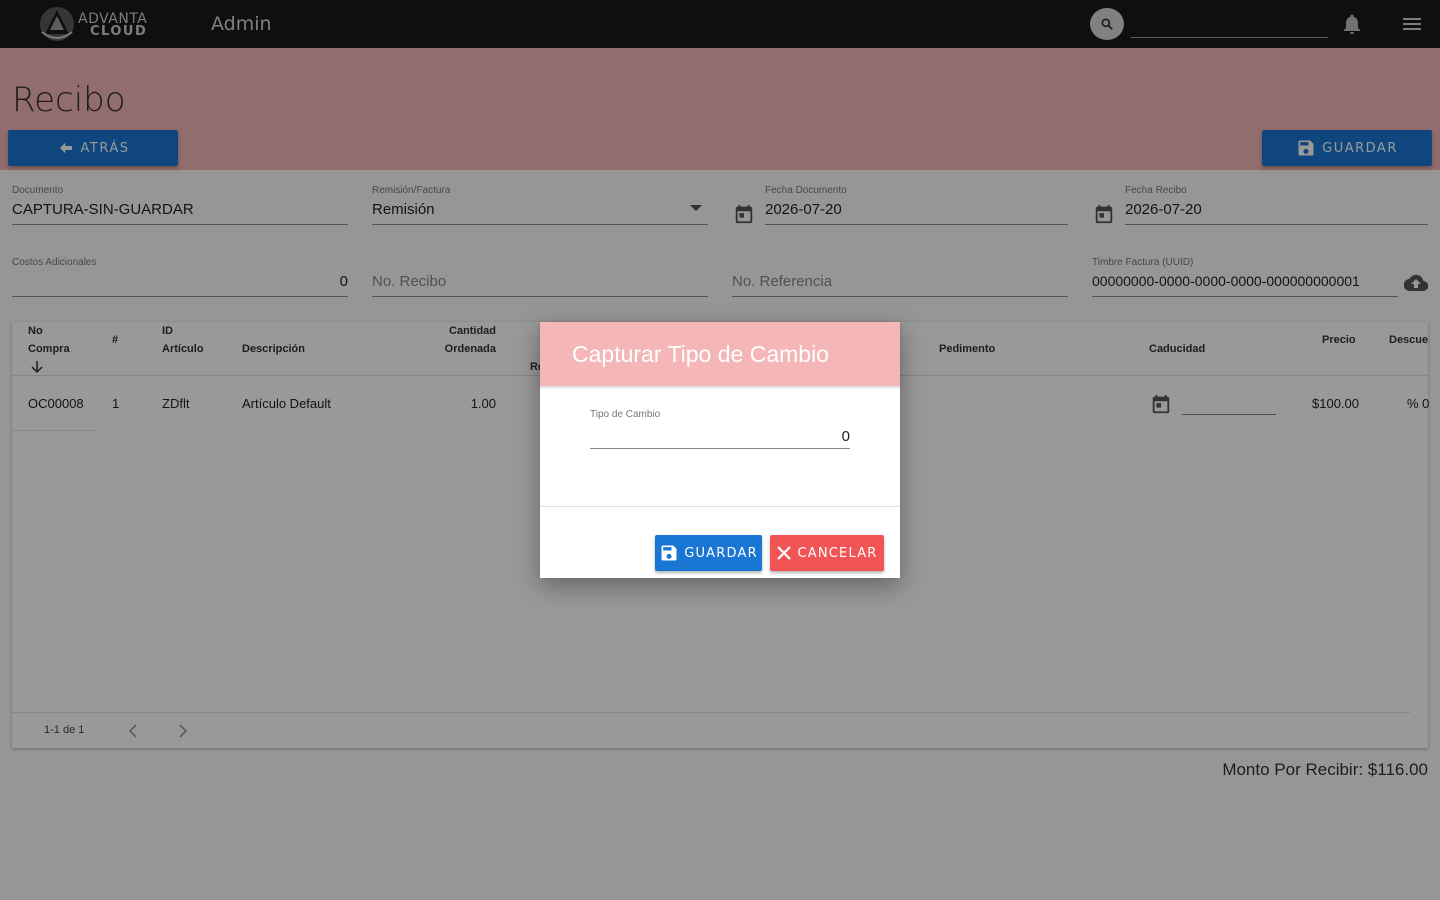 The height and width of the screenshot is (900, 1440). What do you see at coordinates (721, 553) in the screenshot?
I see `dialog-save-label: GUARDAR` at bounding box center [721, 553].